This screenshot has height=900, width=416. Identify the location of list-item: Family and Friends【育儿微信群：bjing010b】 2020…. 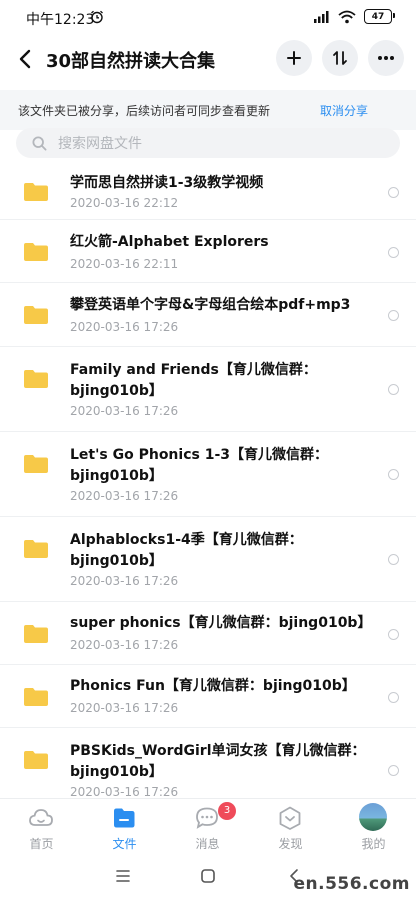
(208, 389).